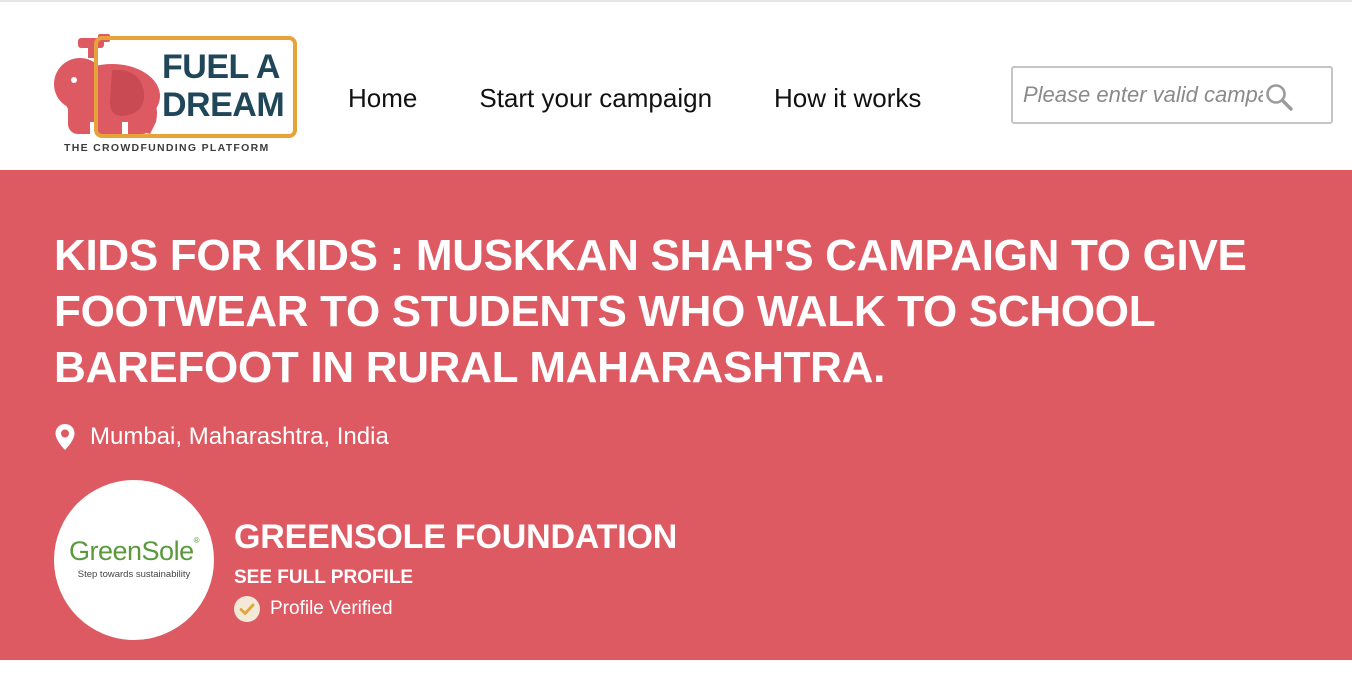  What do you see at coordinates (595, 98) in the screenshot?
I see `nav-start-campaign-link: Start your campaign` at bounding box center [595, 98].